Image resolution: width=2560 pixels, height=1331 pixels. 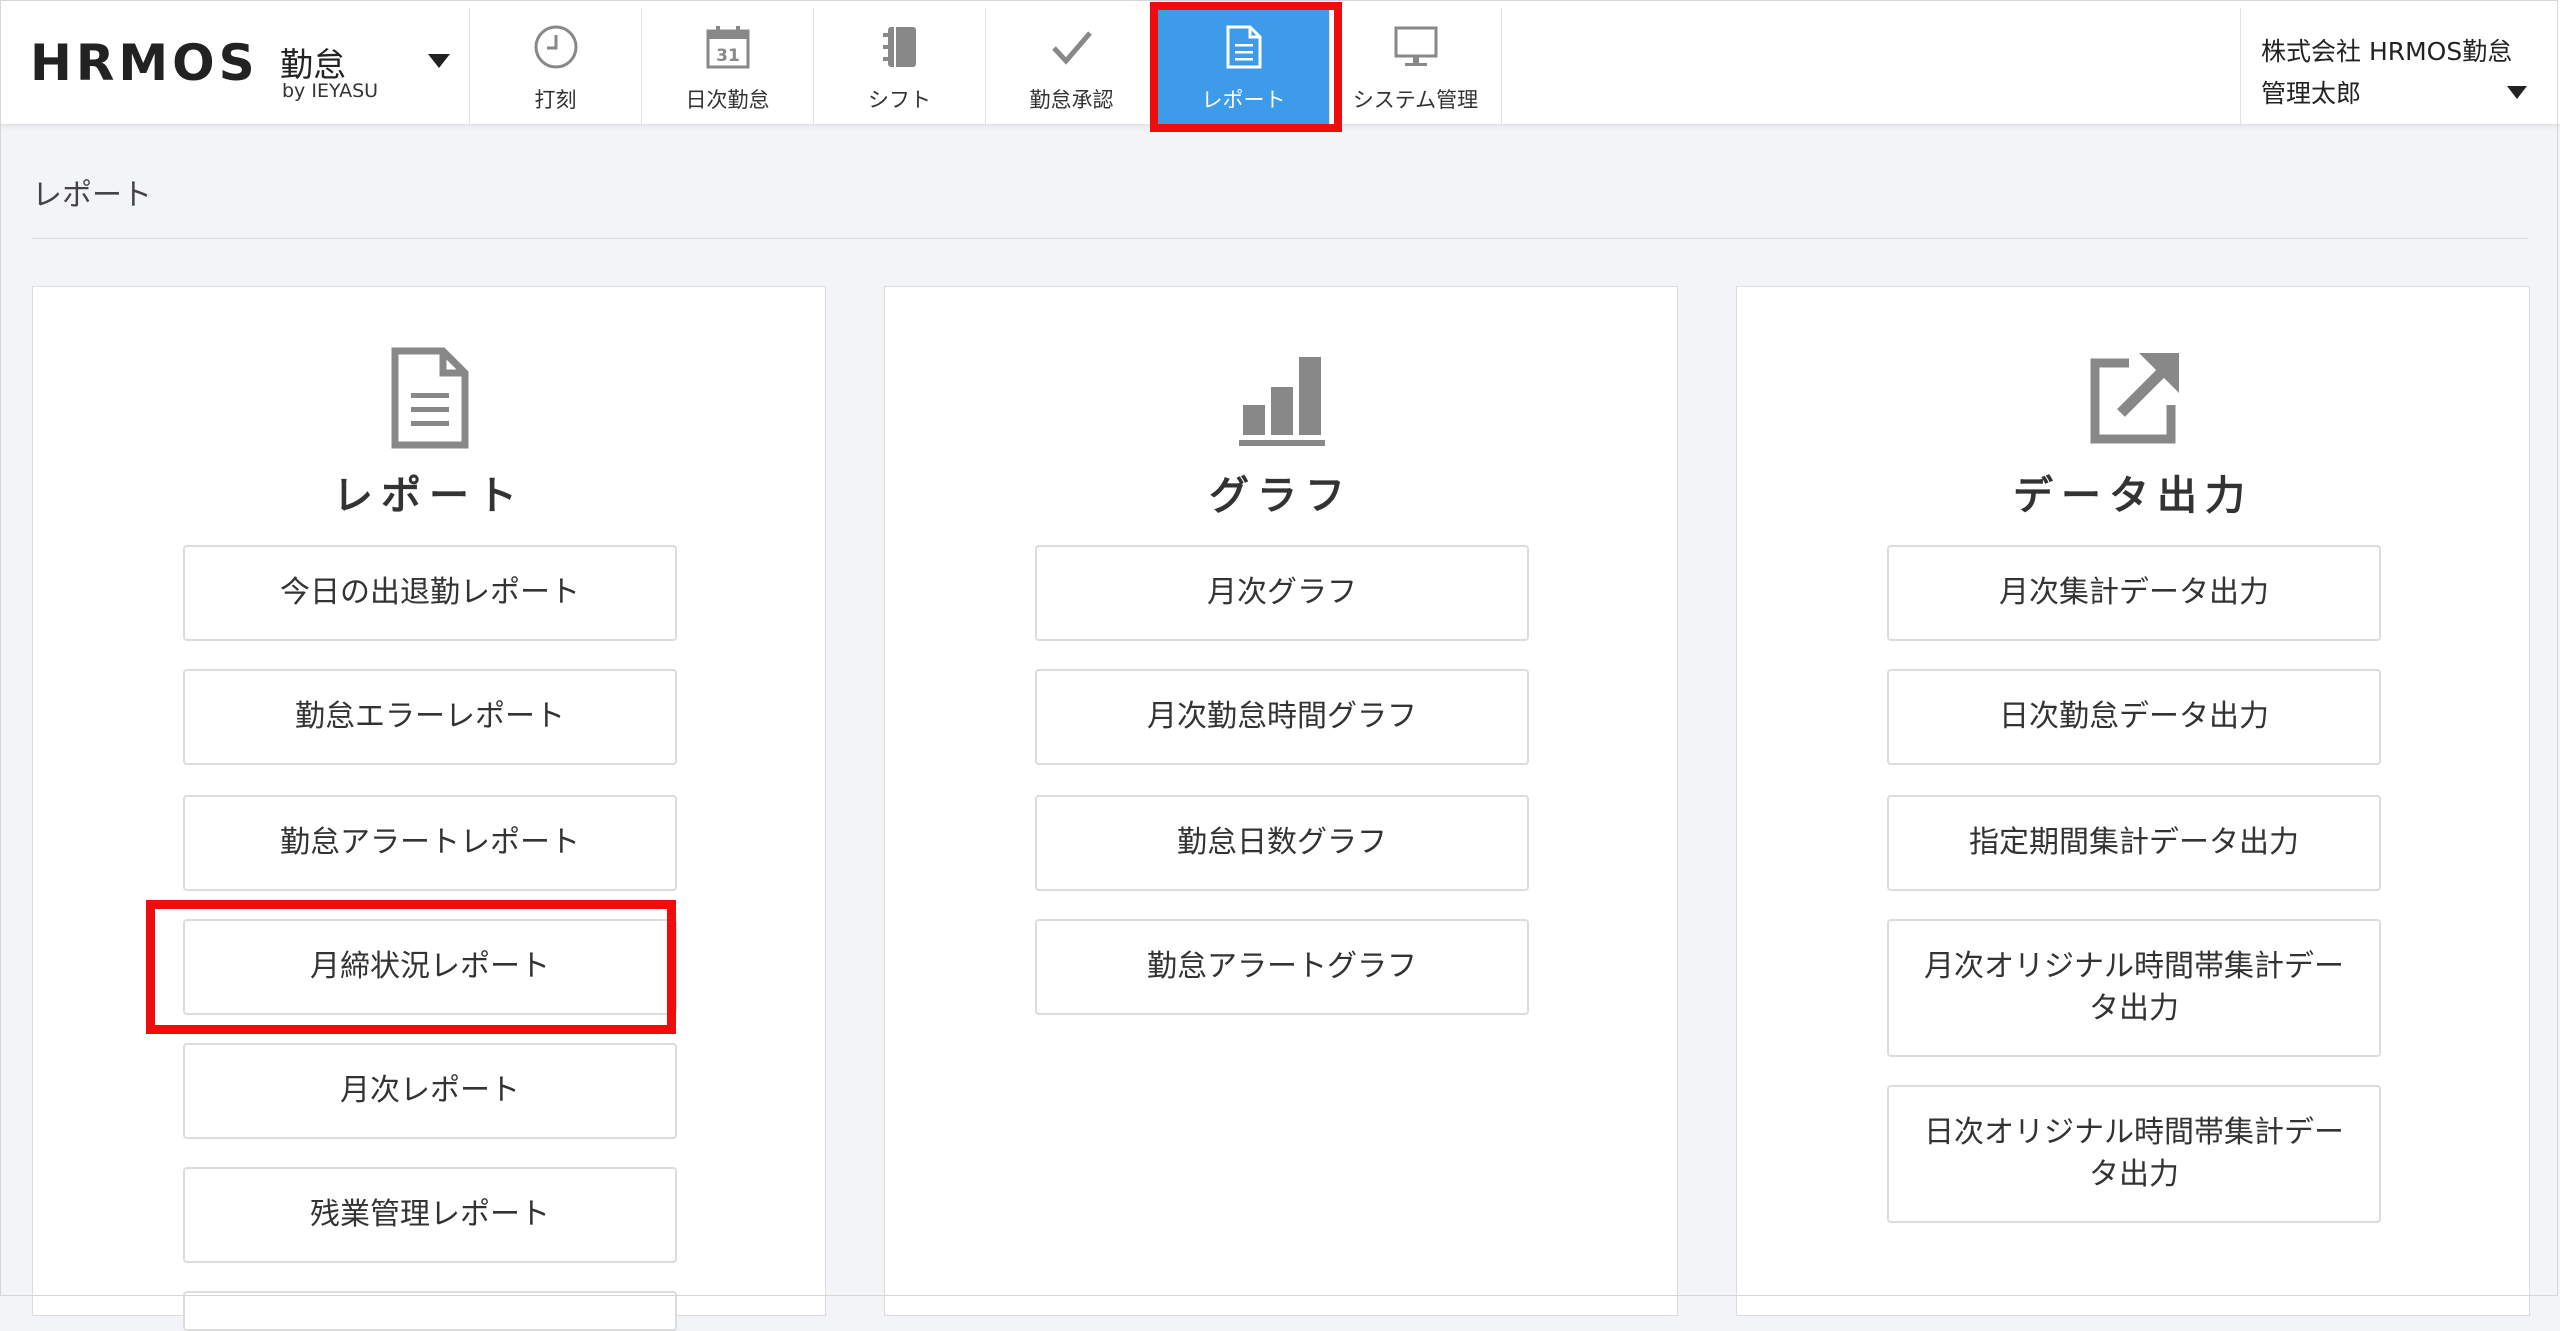 I want to click on calendar-icon: 31, so click(x=728, y=47).